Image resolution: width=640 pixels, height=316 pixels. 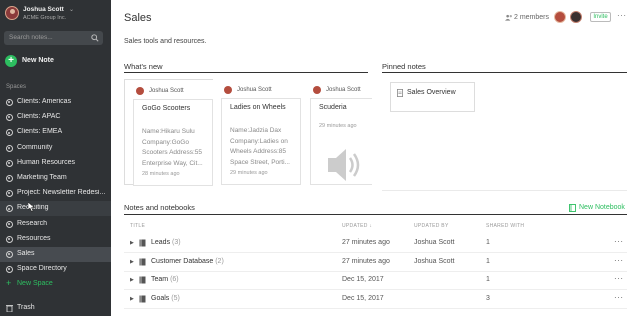 I want to click on sort-arrow-down-icon: ↓, so click(x=371, y=226).